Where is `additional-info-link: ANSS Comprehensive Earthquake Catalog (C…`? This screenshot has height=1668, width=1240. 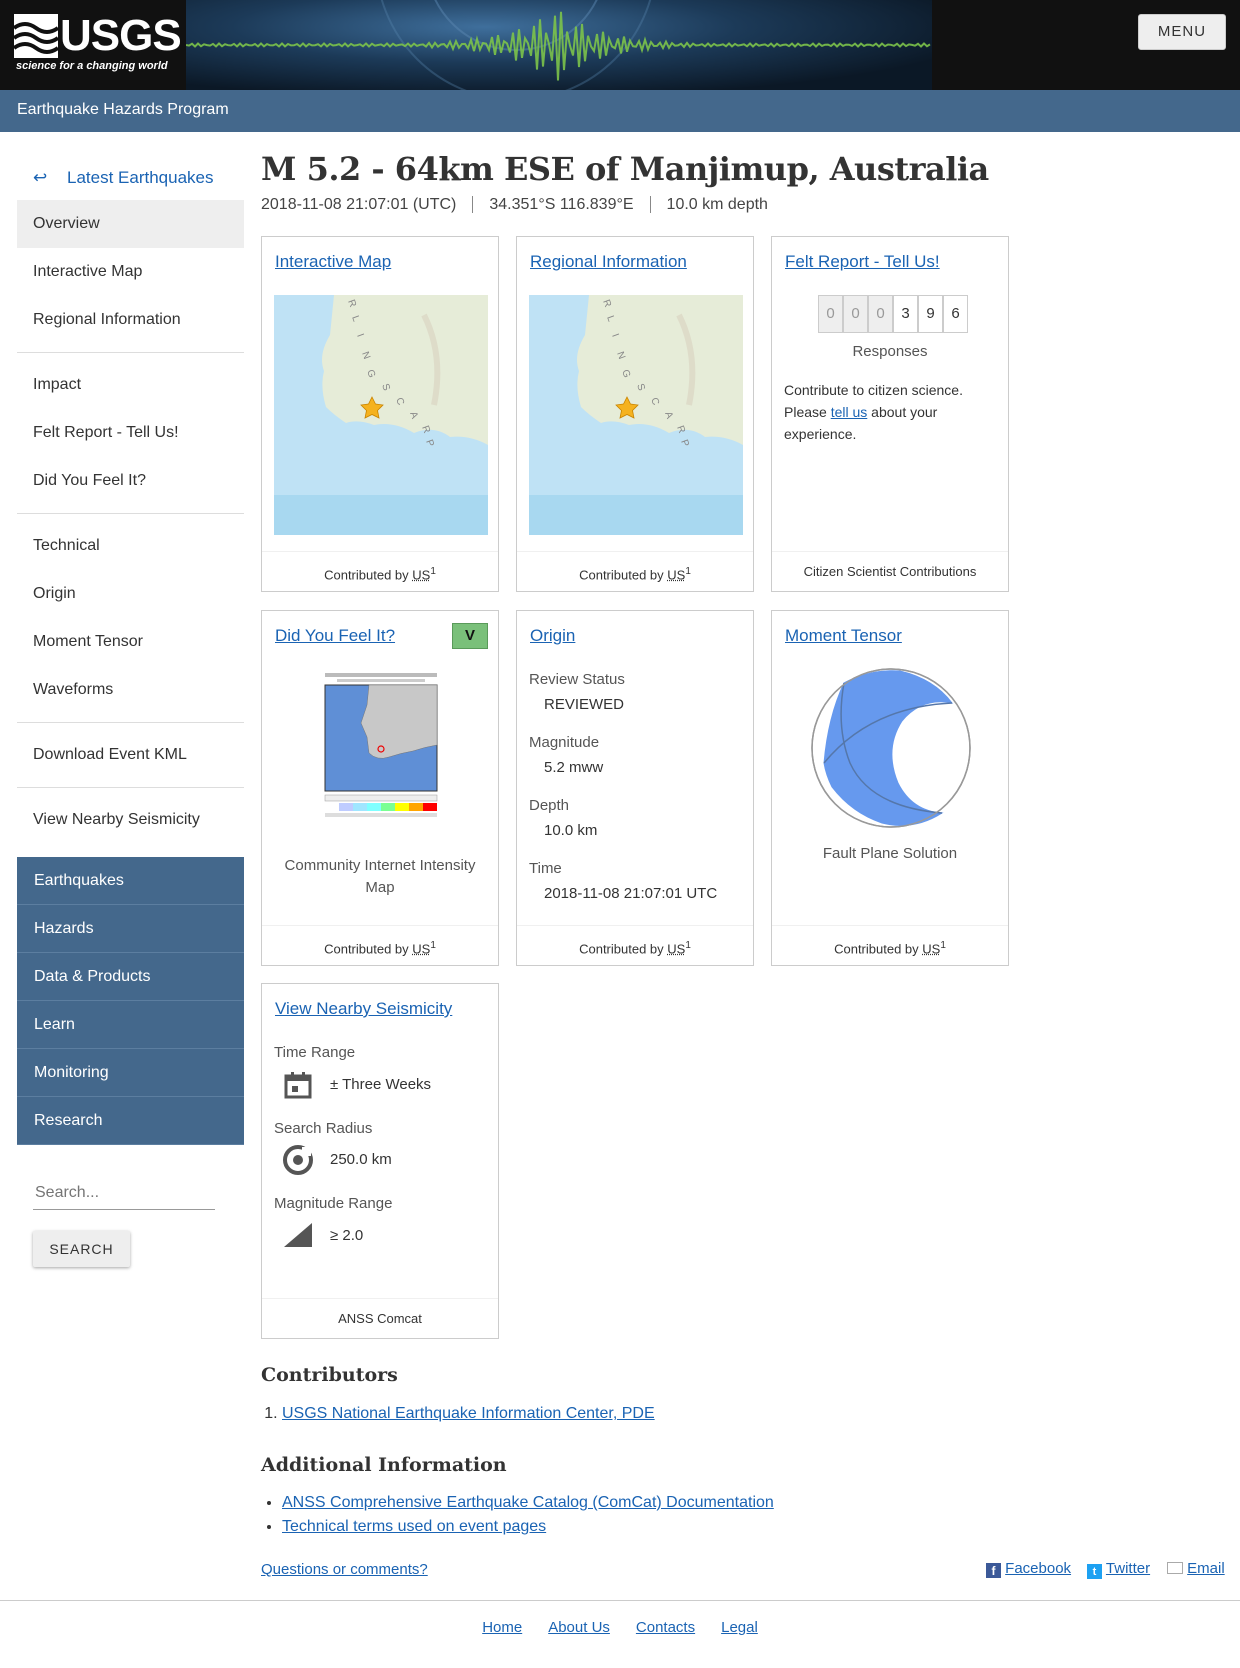
additional-info-link: ANSS Comprehensive Earthquake Catalog (C… is located at coordinates (528, 1502).